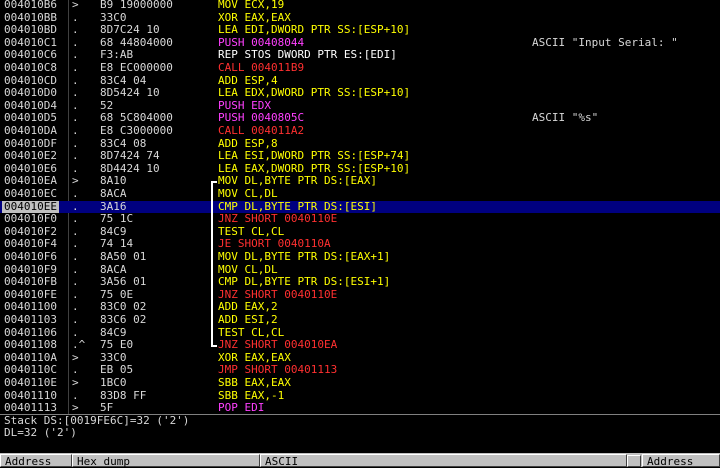  Describe the element at coordinates (231, 67) in the screenshot. I see `row-mnemonic: CALL` at that location.